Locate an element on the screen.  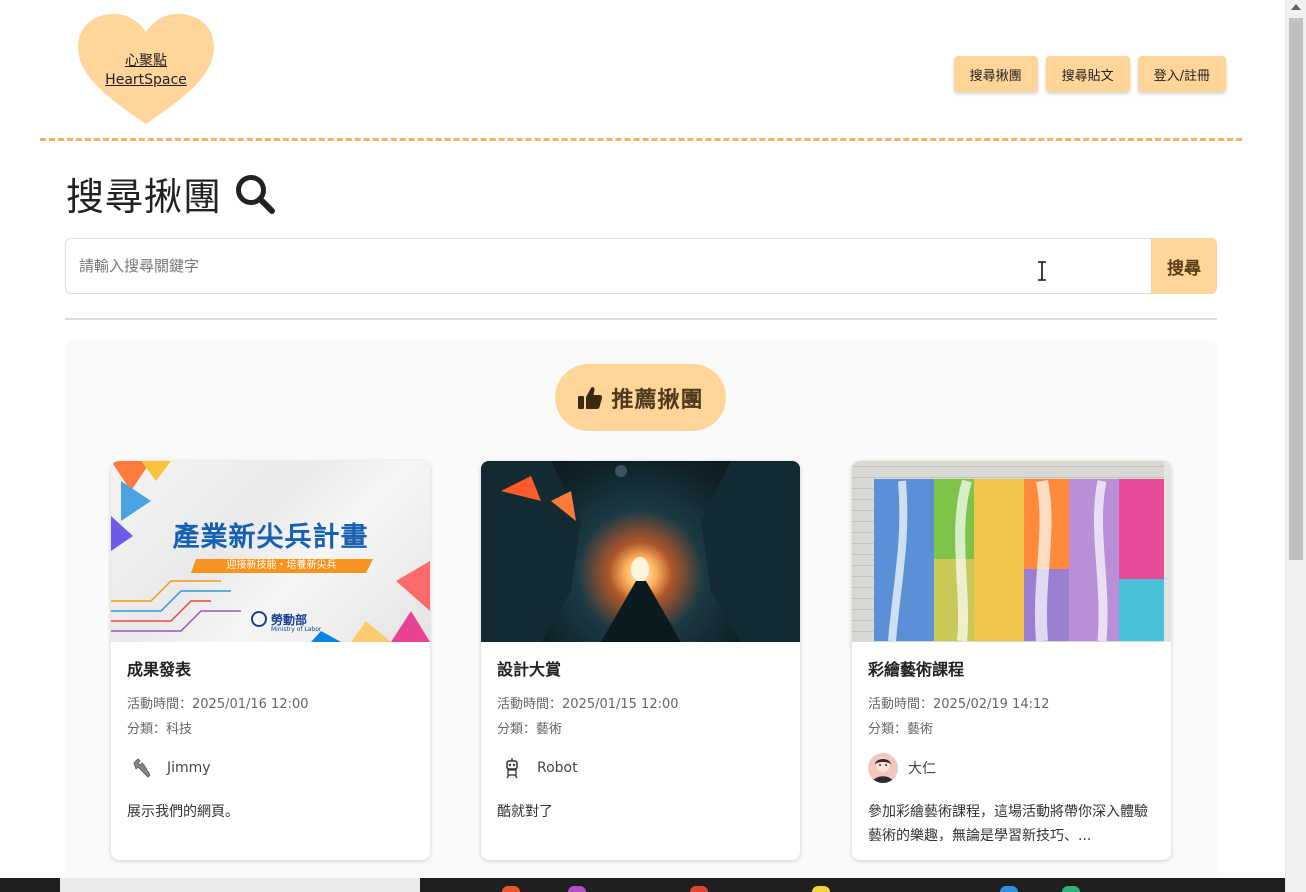
card-image-subtitle: 迎接新技能・培養新尖兵 is located at coordinates (281, 565).